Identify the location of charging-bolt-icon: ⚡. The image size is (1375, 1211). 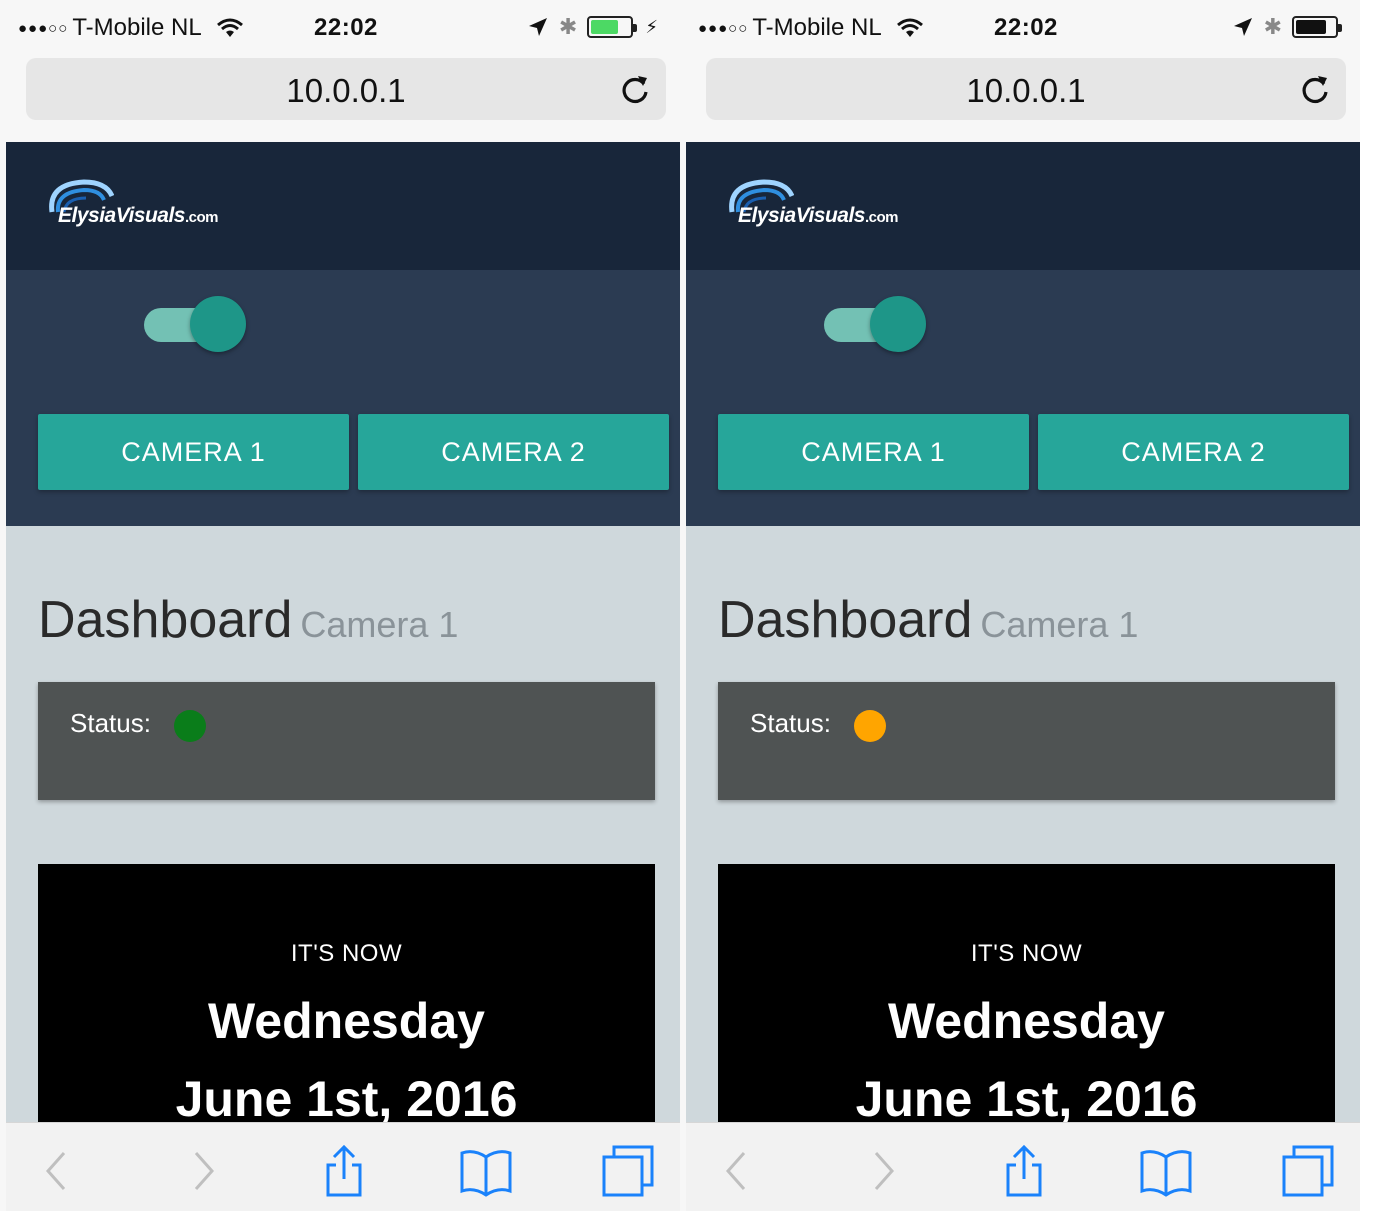
(651, 26).